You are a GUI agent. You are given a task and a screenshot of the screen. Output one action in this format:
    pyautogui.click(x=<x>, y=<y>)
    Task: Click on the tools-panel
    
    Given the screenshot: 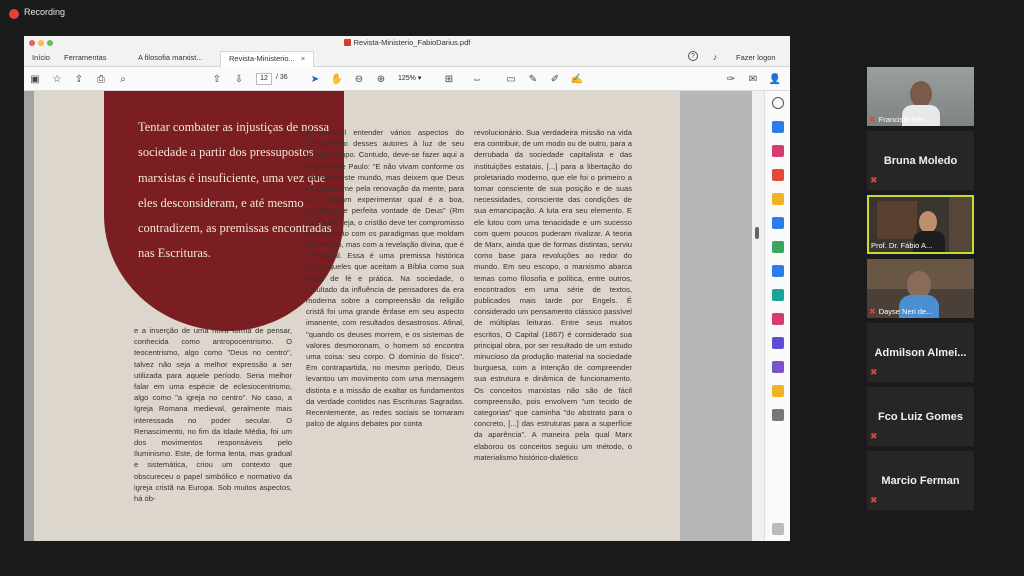 What is the action you would take?
    pyautogui.click(x=777, y=316)
    